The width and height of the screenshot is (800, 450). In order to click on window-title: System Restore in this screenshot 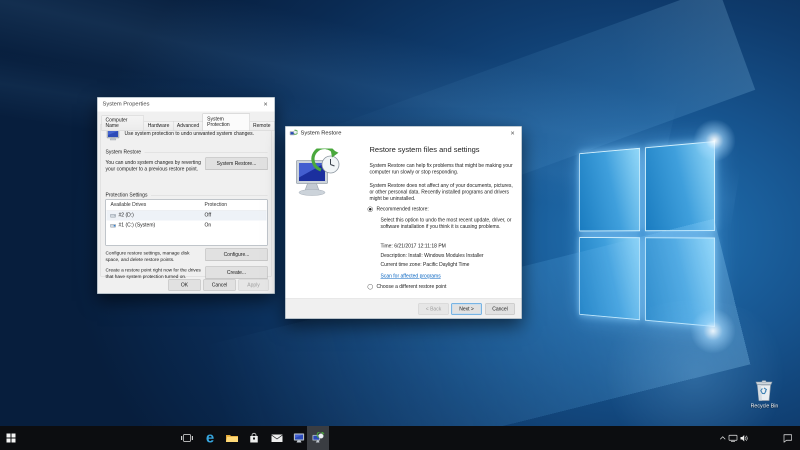, I will do `click(321, 133)`.